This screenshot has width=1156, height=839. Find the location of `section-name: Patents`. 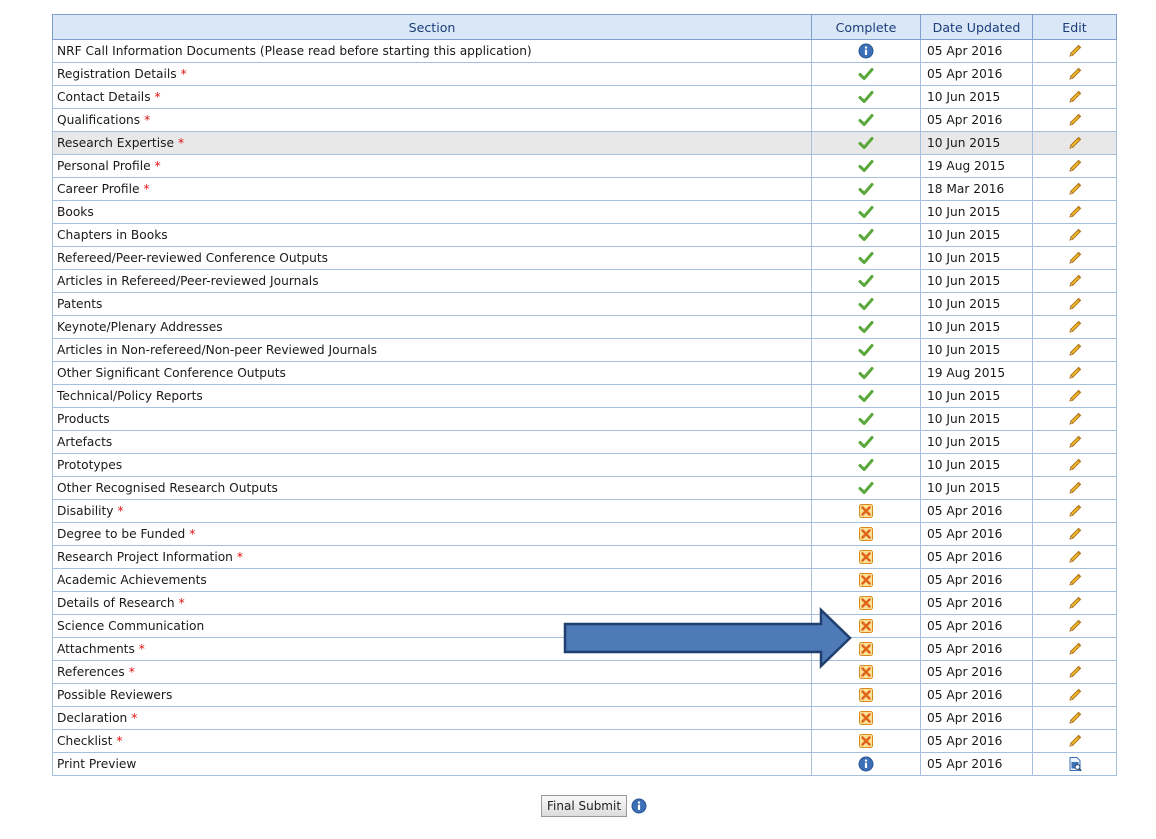

section-name: Patents is located at coordinates (80, 304).